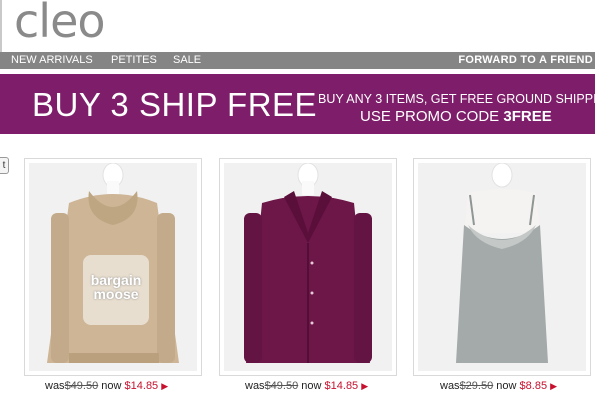 The image size is (595, 406). Describe the element at coordinates (527, 116) in the screenshot. I see `promo-code: 3FREE` at that location.